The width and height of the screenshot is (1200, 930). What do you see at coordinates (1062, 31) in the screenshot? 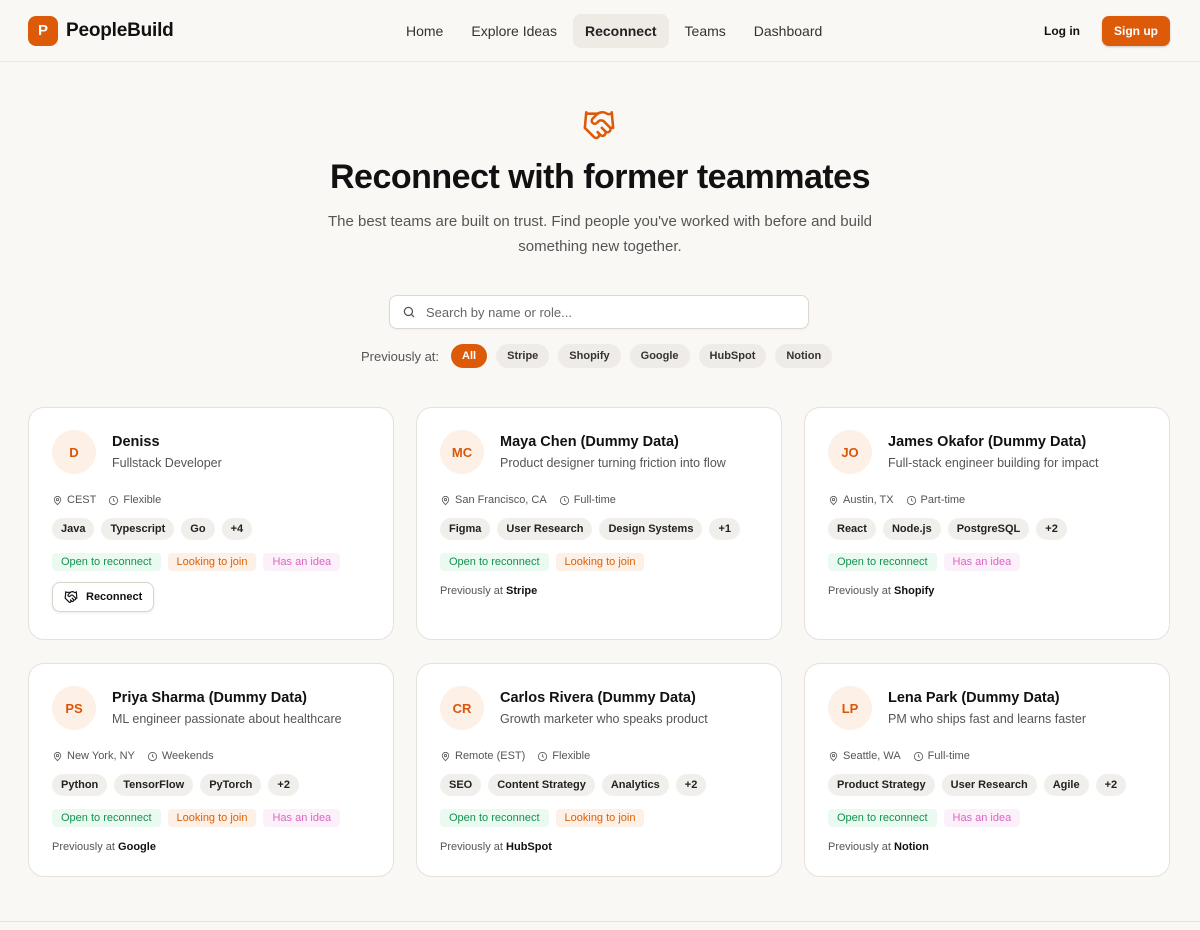
I see `login-link: Log in` at bounding box center [1062, 31].